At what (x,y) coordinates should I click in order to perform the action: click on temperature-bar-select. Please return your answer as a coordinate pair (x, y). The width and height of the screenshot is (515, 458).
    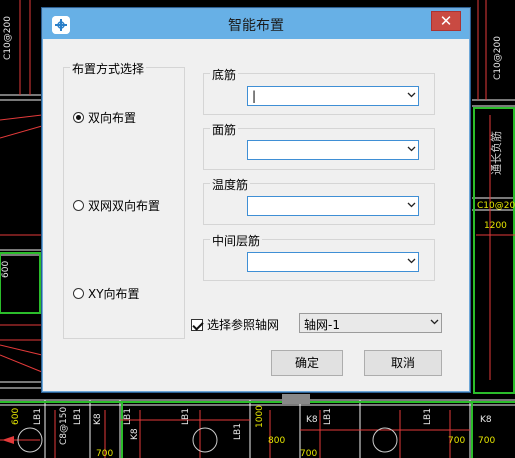
    Looking at the image, I should click on (333, 206).